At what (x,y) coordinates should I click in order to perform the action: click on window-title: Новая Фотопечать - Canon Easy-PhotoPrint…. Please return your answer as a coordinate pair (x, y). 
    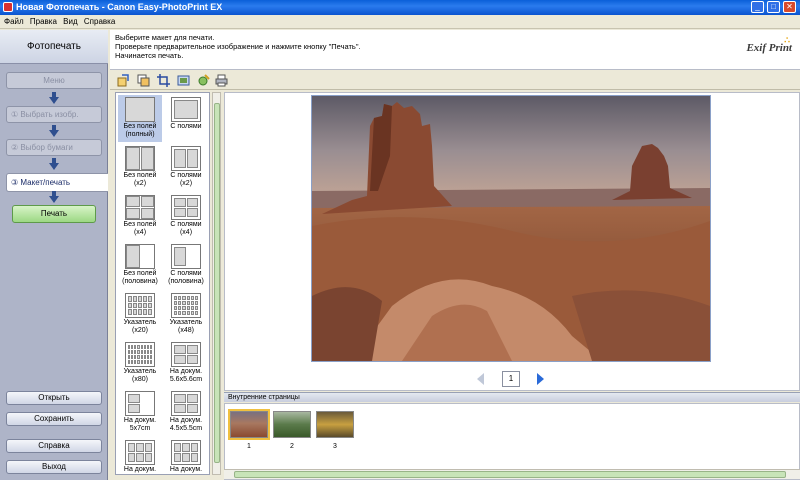
    Looking at the image, I should click on (119, 7).